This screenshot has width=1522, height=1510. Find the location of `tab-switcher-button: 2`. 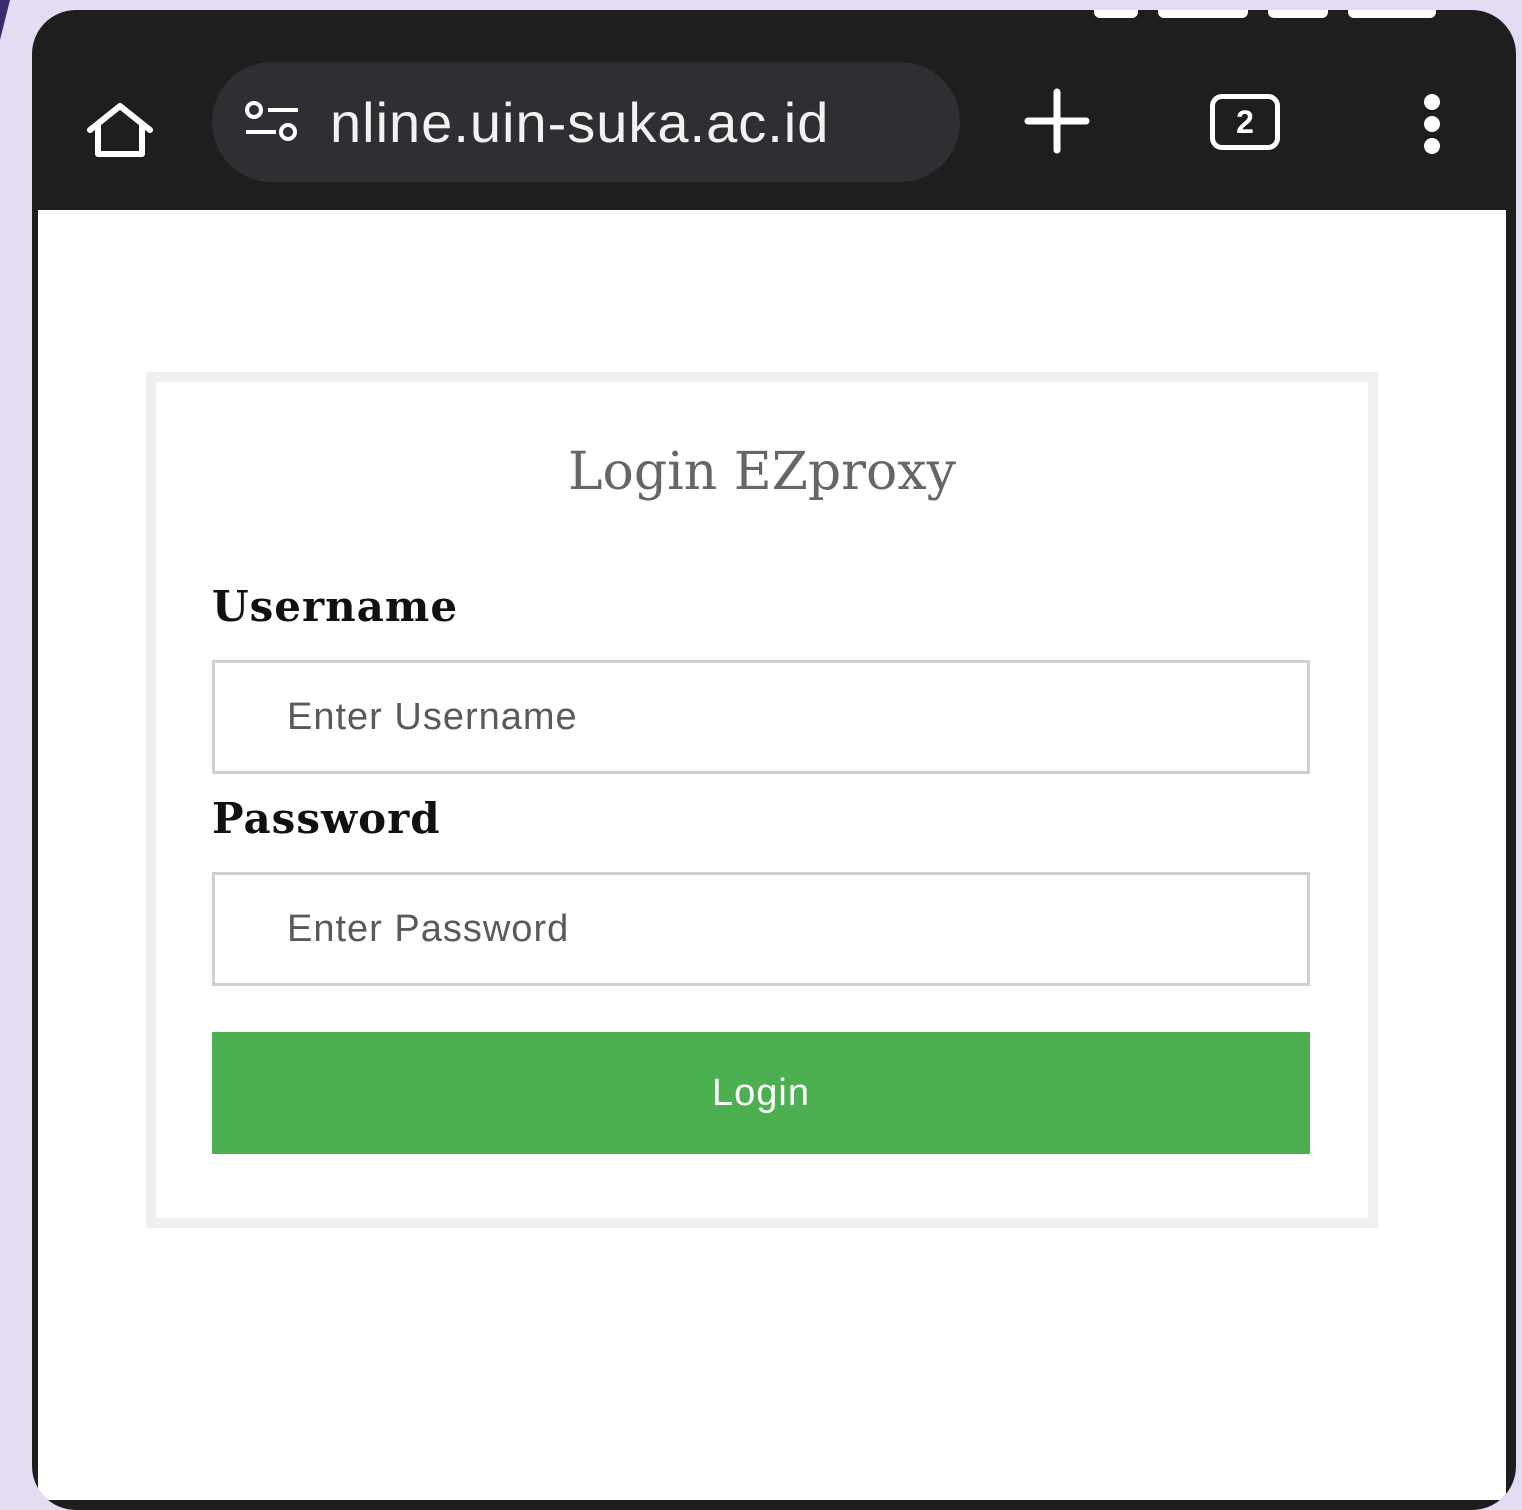

tab-switcher-button: 2 is located at coordinates (1245, 122).